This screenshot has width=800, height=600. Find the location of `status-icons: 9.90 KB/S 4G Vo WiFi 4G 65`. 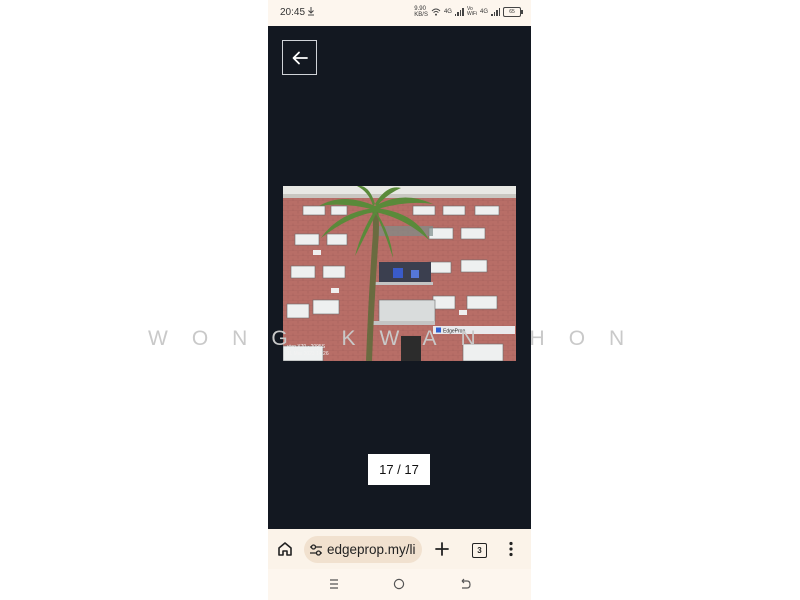

status-icons: 9.90 KB/S 4G Vo WiFi 4G 65 is located at coordinates (468, 12).